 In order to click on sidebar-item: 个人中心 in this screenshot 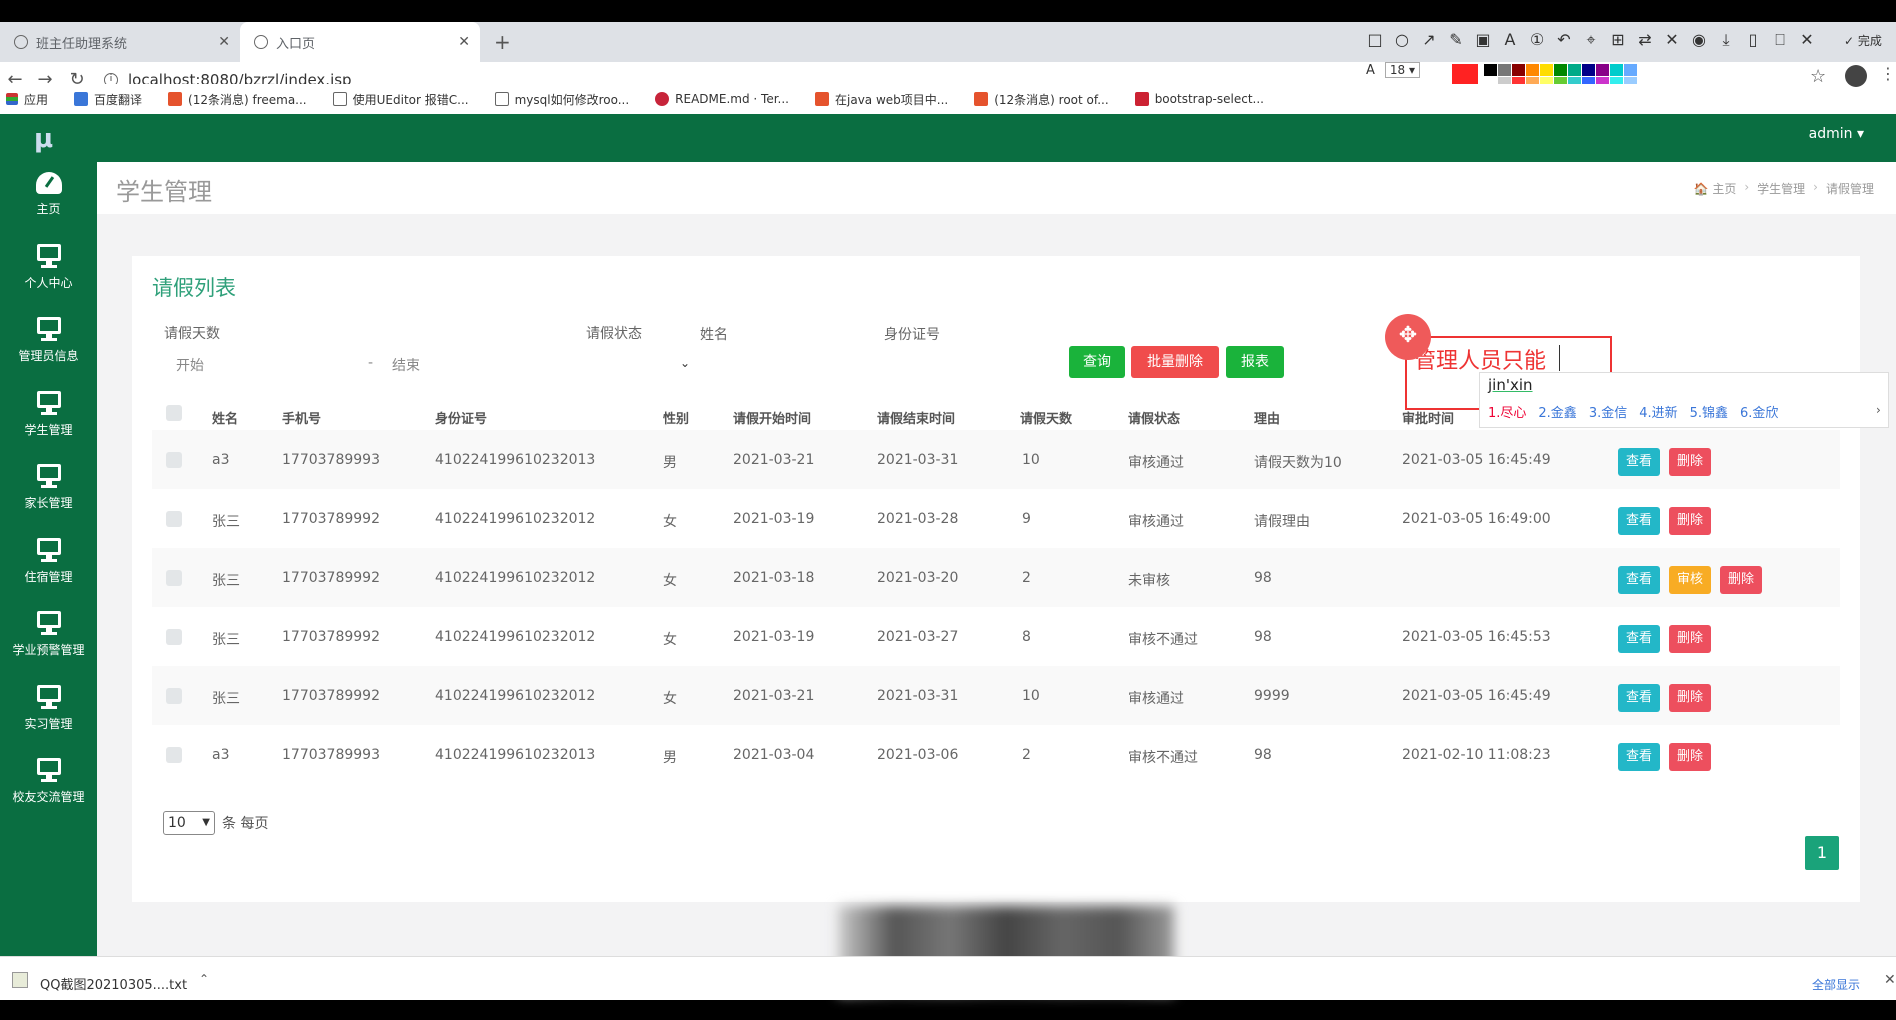, I will do `click(48, 280)`.